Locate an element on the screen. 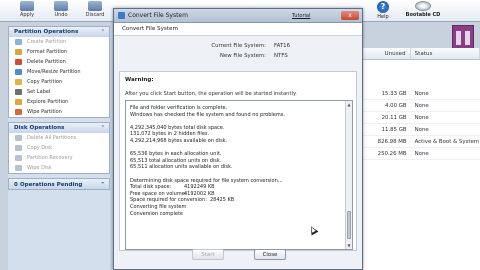  sidebar-item-label: Copy Partition is located at coordinates (45, 82).